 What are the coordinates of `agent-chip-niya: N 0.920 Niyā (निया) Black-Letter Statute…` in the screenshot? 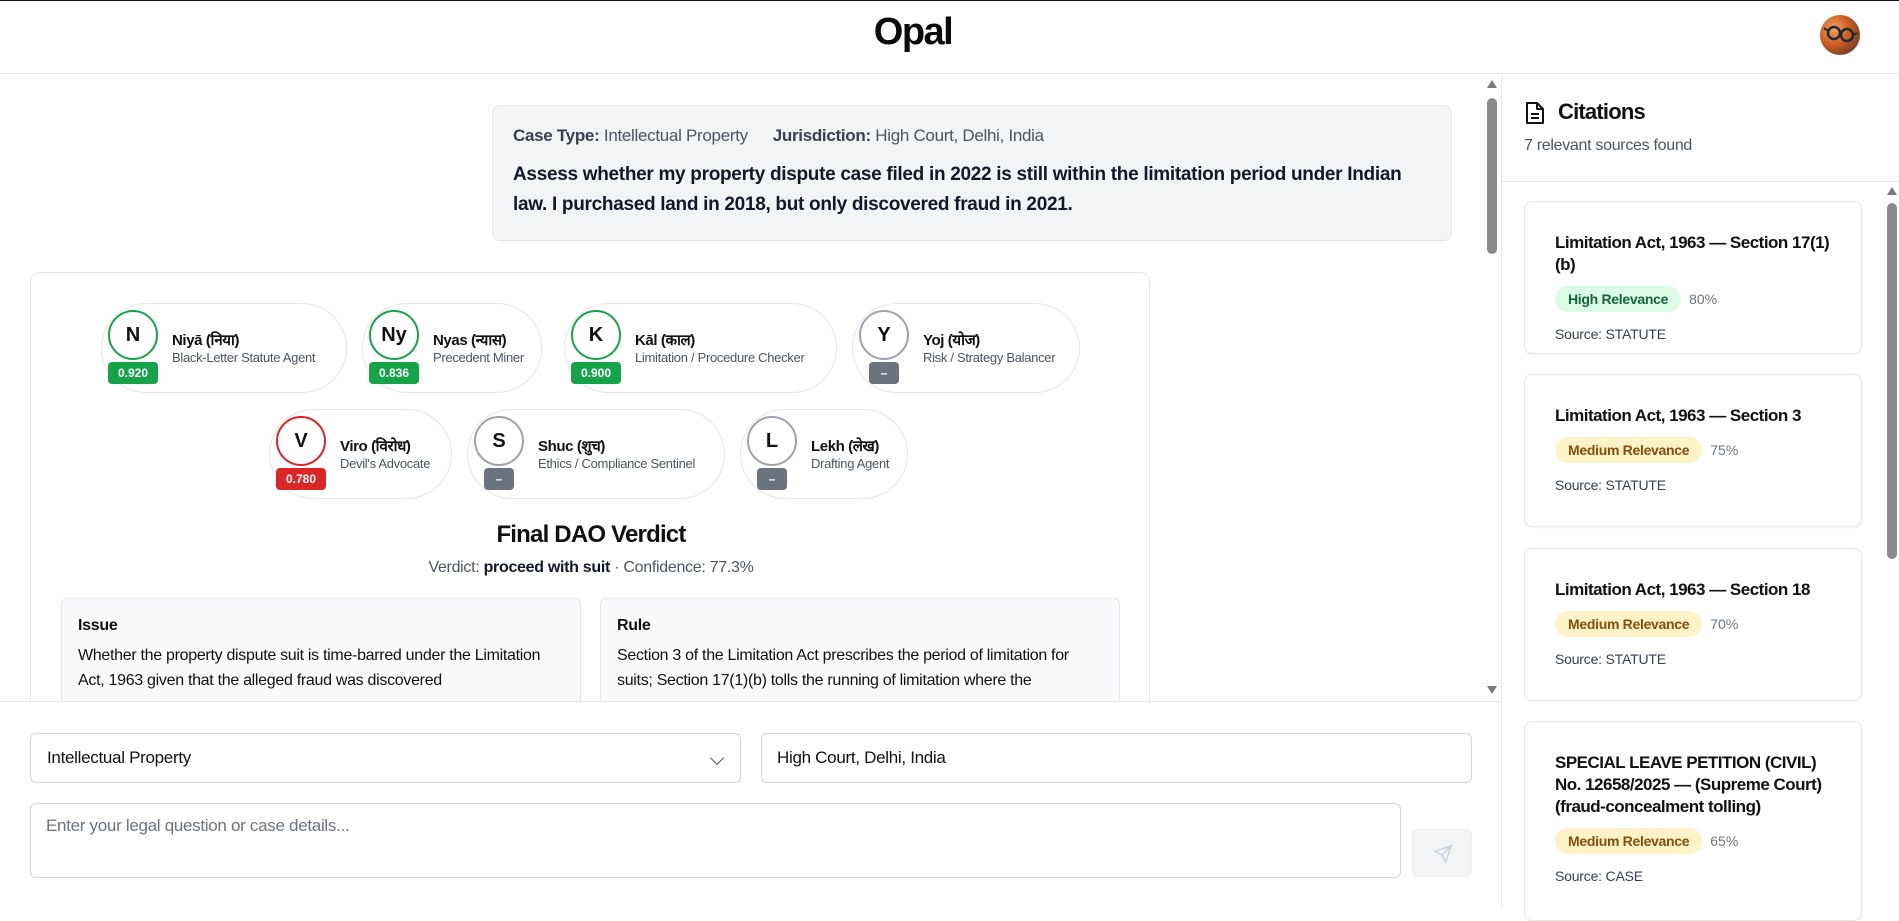 It's located at (224, 348).